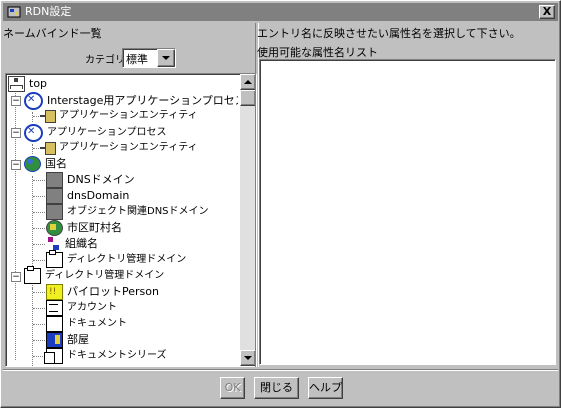  What do you see at coordinates (48, 11) in the screenshot?
I see `window-title: RDN設定` at bounding box center [48, 11].